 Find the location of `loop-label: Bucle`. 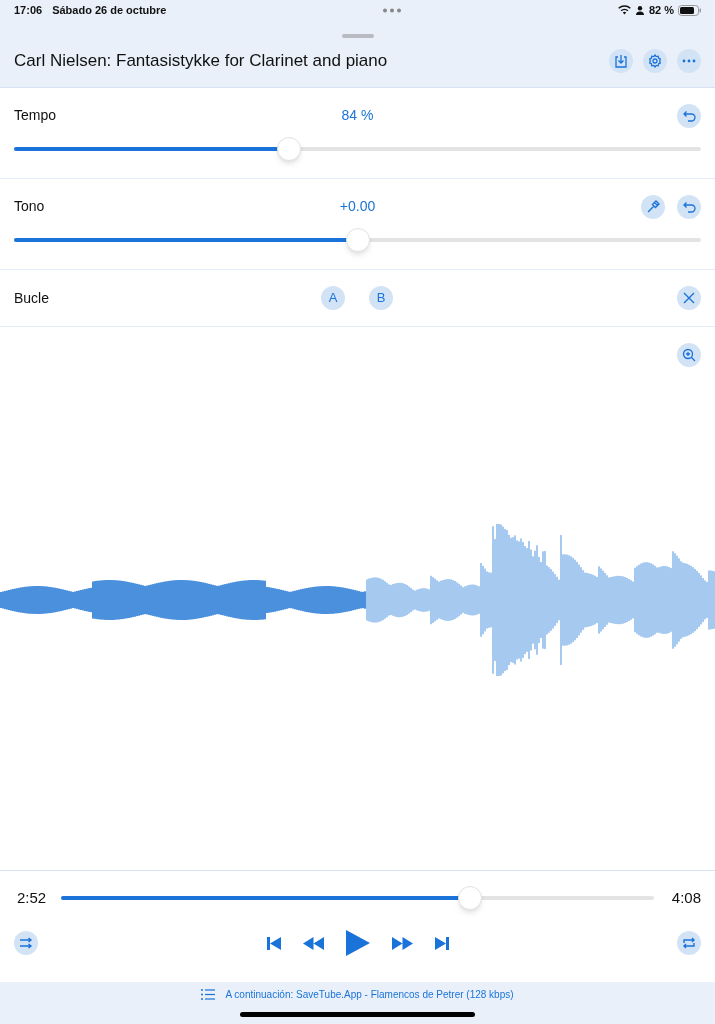

loop-label: Bucle is located at coordinates (32, 298).